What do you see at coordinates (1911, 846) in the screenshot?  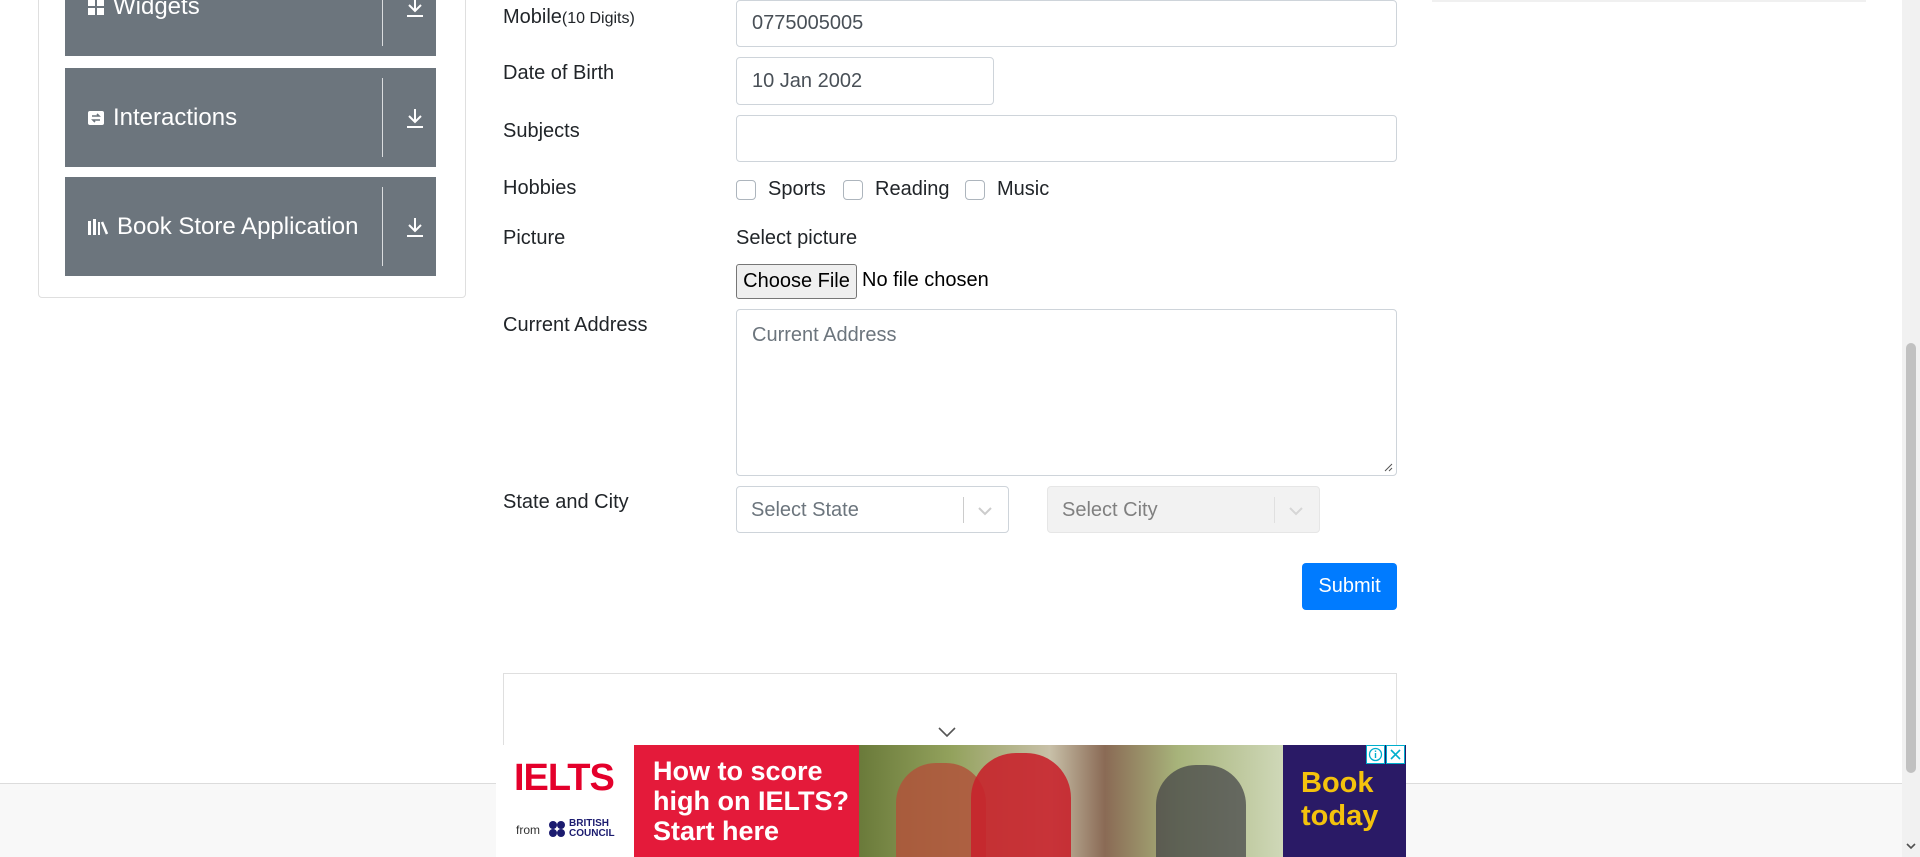 I see `scroll-down-arrow-icon` at bounding box center [1911, 846].